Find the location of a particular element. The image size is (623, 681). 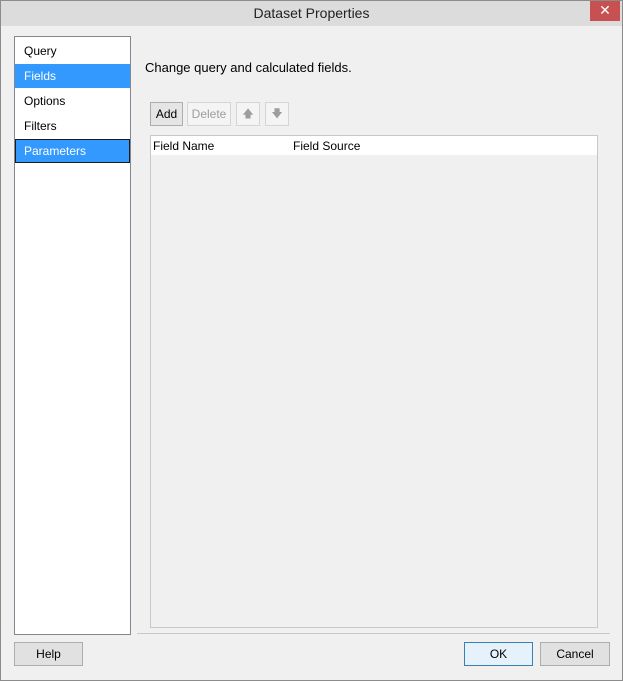

move-up-button: 🡅 is located at coordinates (248, 114).